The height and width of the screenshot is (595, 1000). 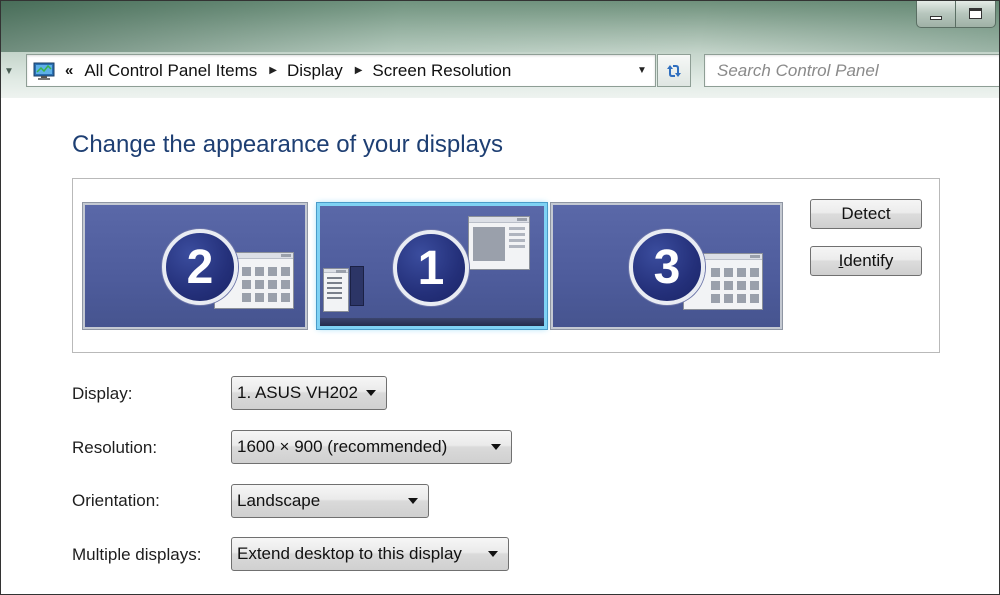 What do you see at coordinates (330, 501) in the screenshot?
I see `orientation-dropdown: Landscape` at bounding box center [330, 501].